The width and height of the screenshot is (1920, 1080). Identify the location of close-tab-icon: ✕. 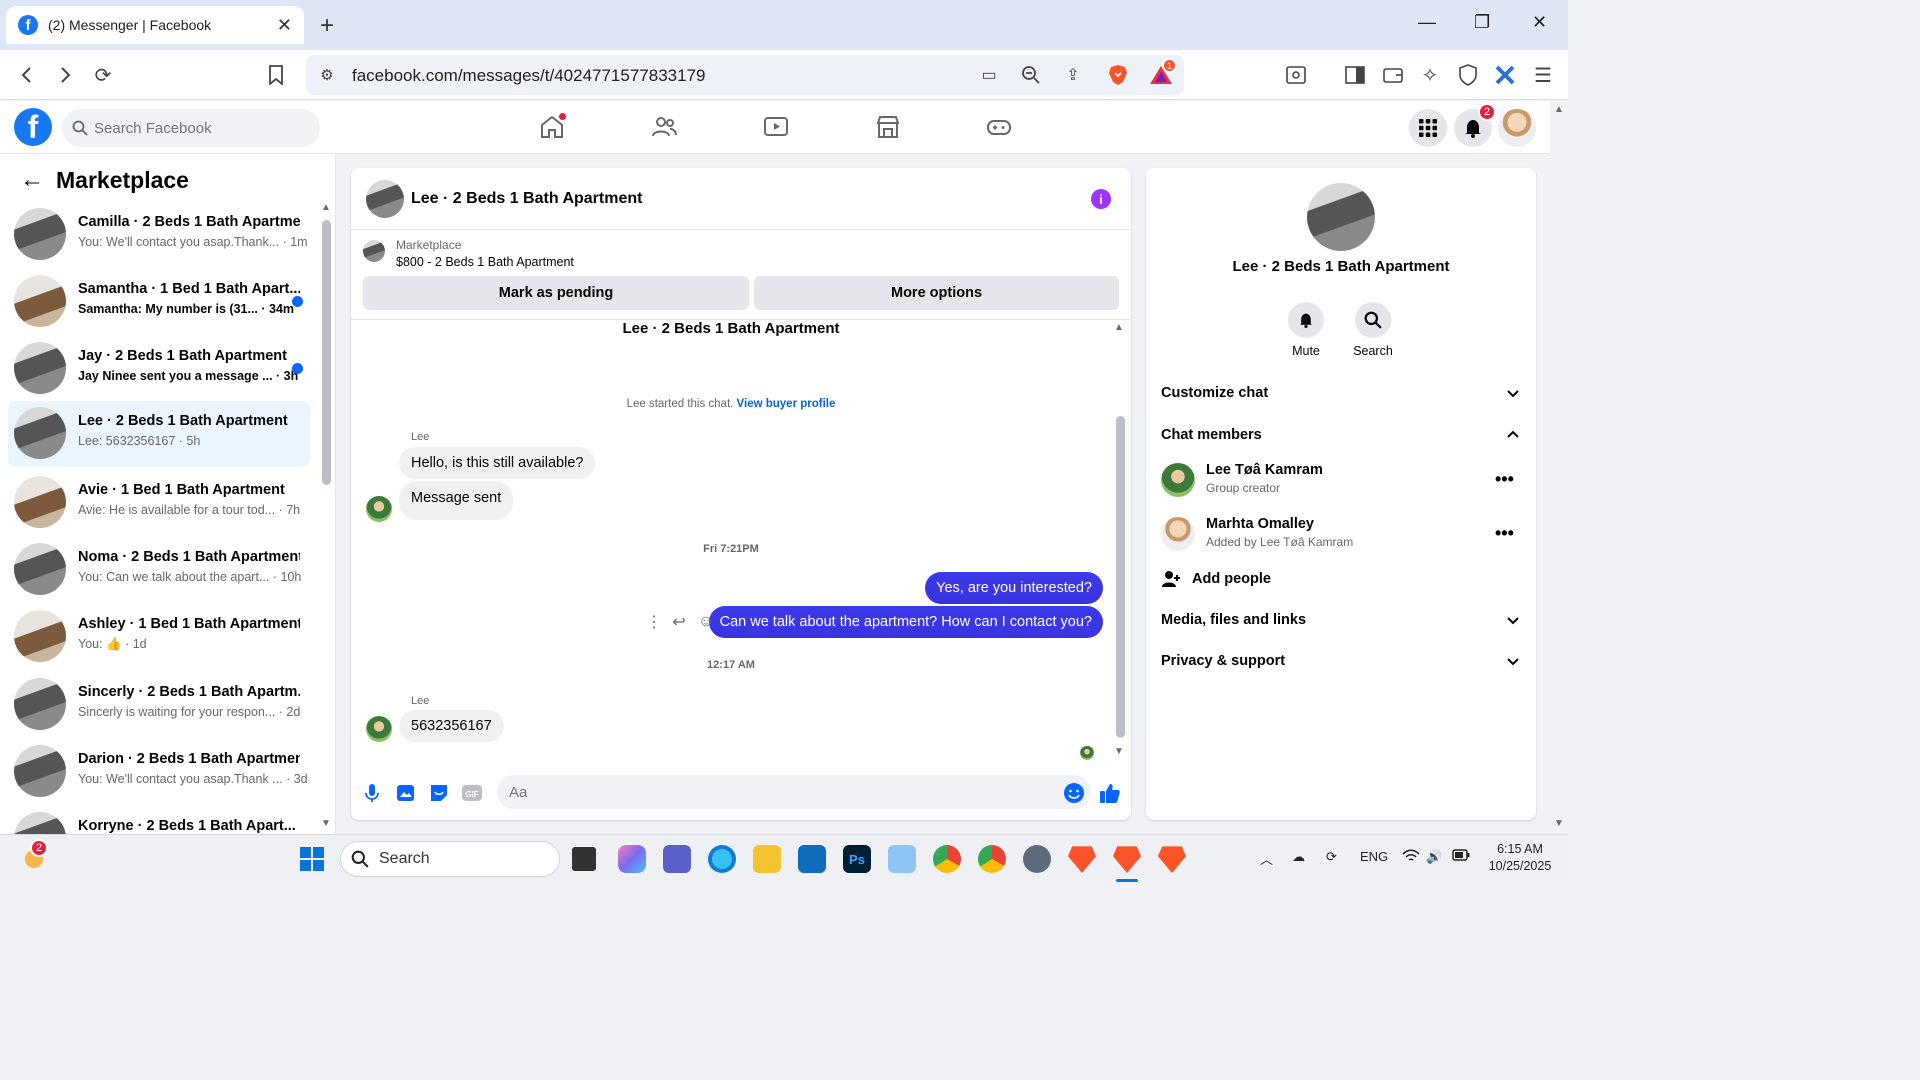
(284, 25).